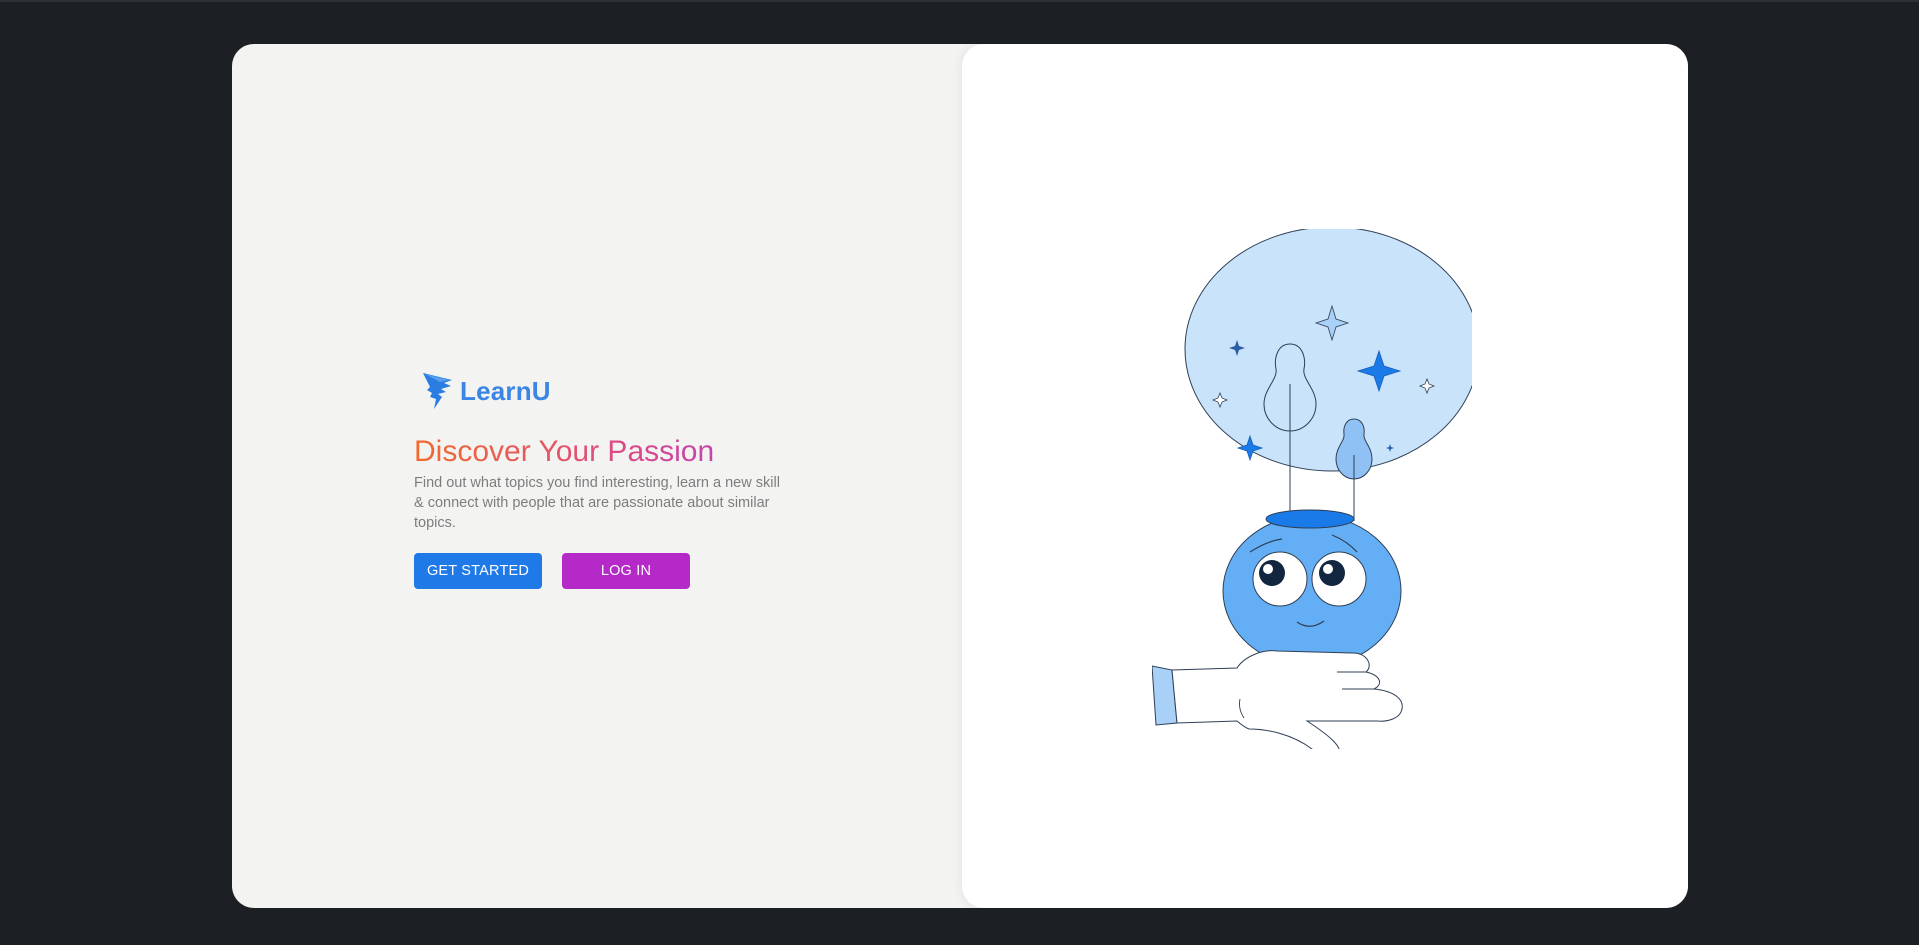 This screenshot has height=945, width=1919. I want to click on page-title: Discover Your Passion, so click(604, 452).